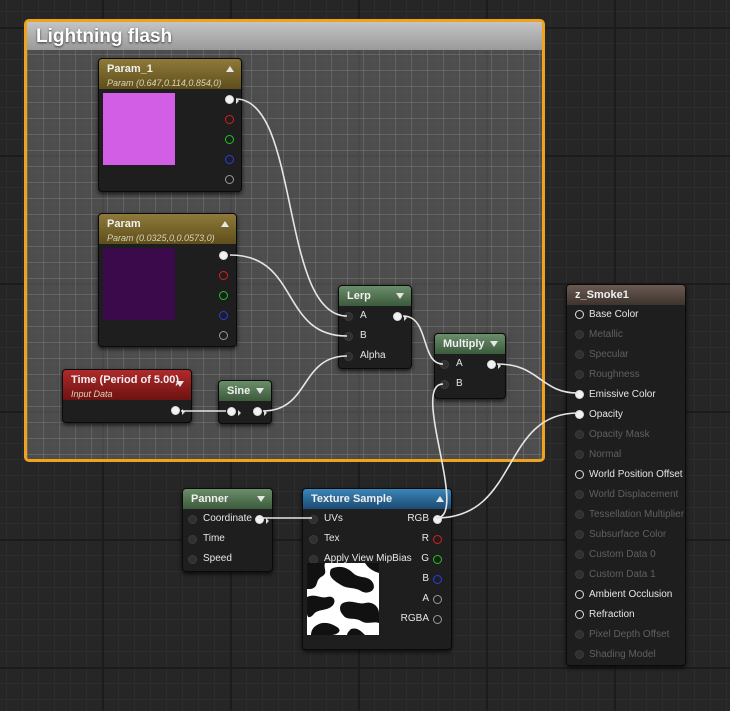 Image resolution: width=730 pixels, height=711 pixels. I want to click on material-emissive-color-pin, so click(579, 394).